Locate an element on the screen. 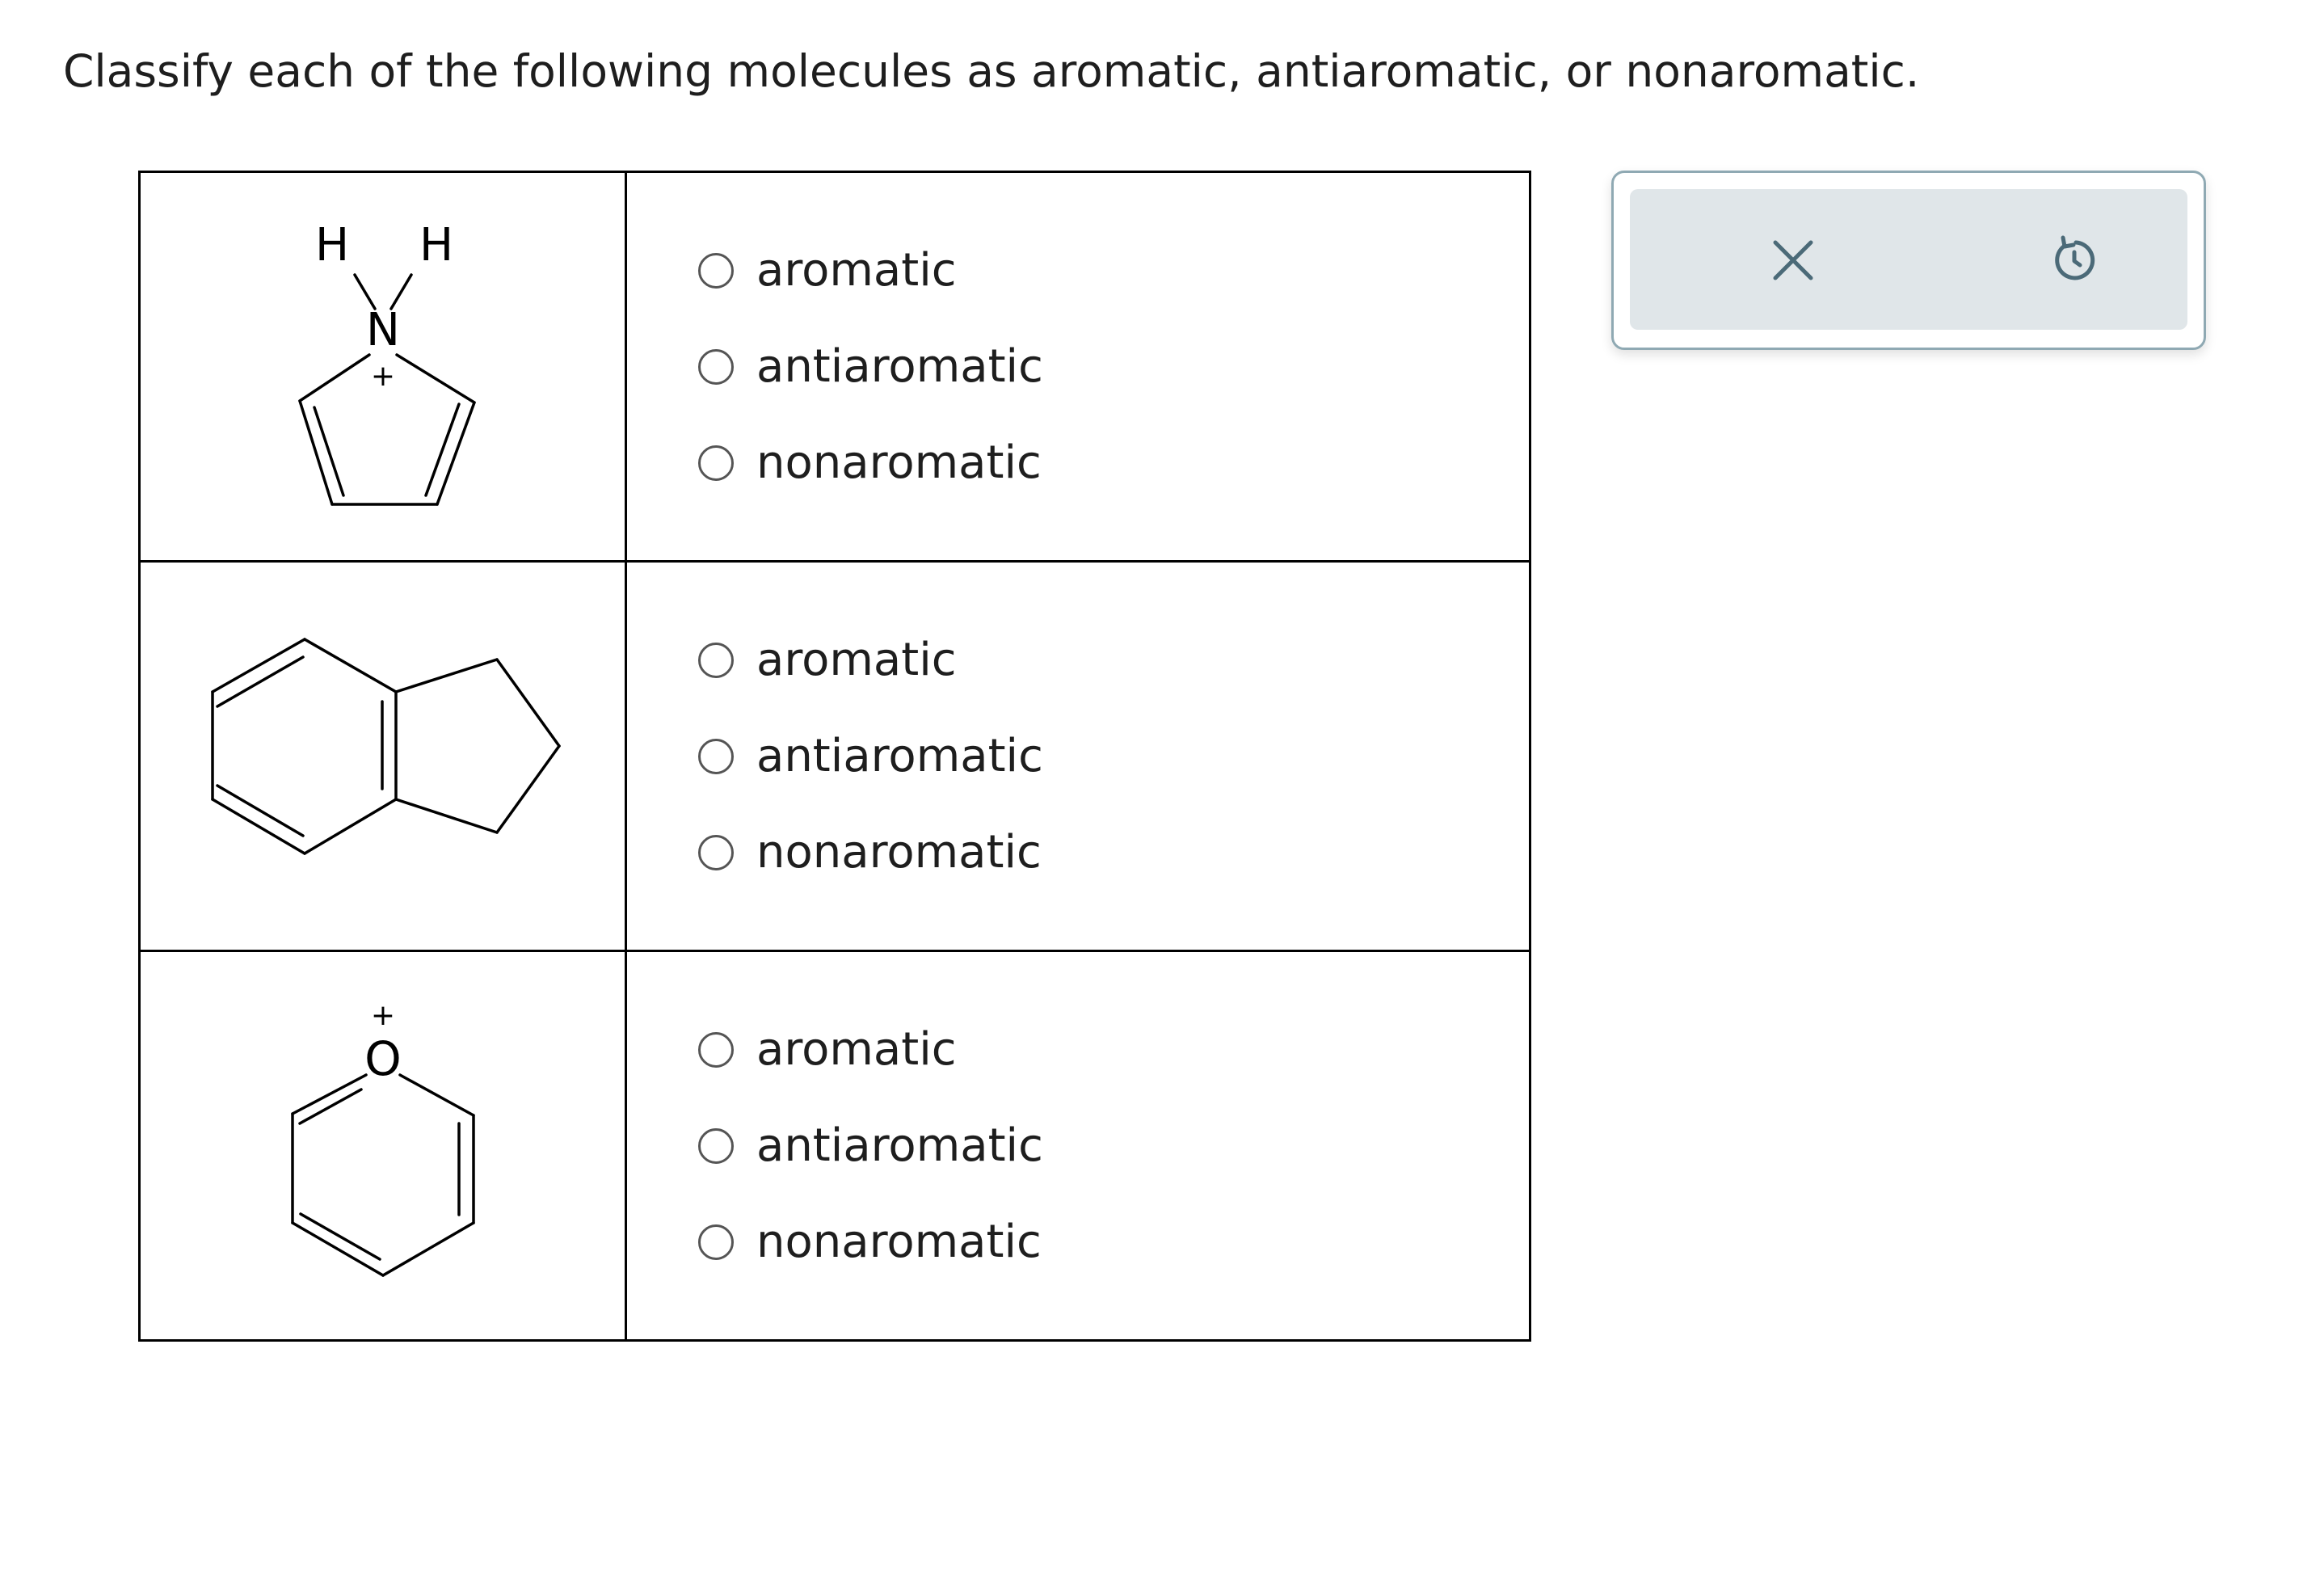  undo-icon is located at coordinates (2075, 257).